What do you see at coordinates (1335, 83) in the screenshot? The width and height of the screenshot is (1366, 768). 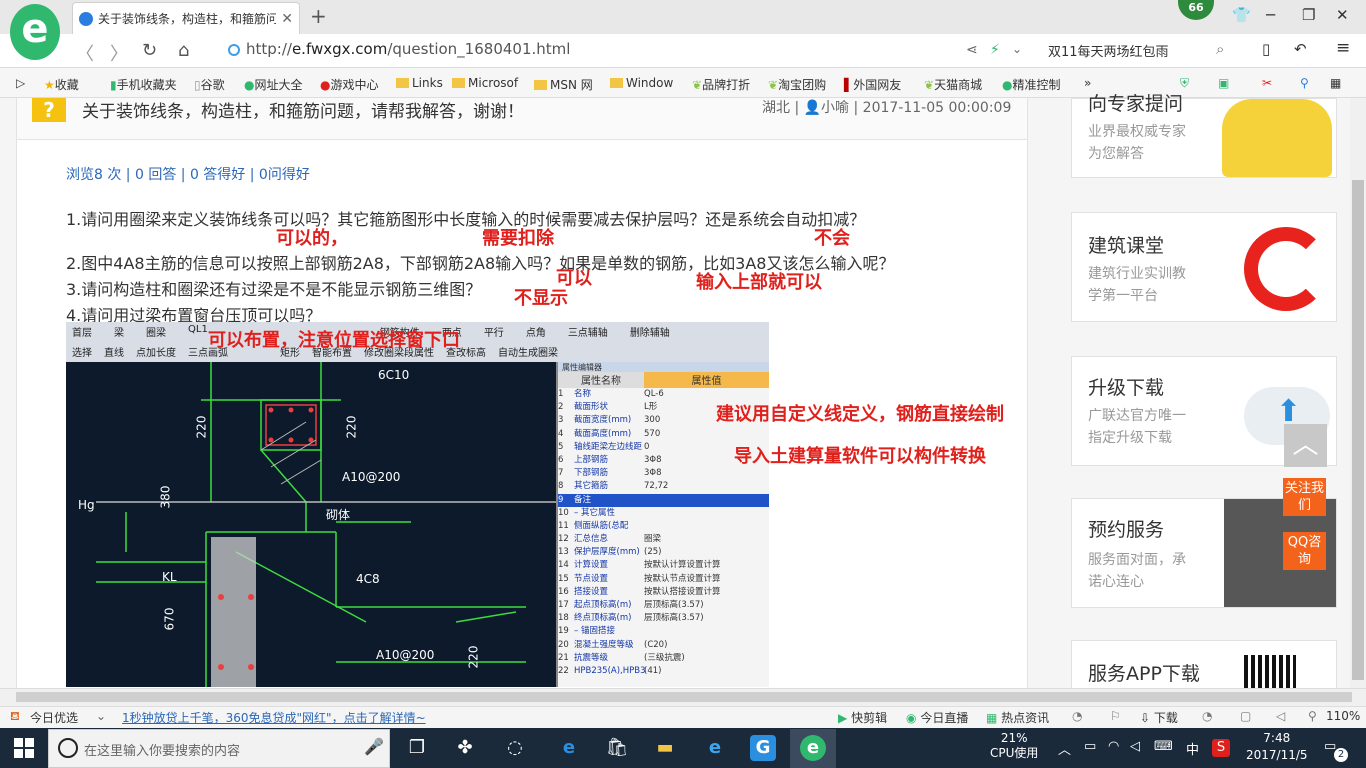 I see `grid-icon: ▦` at bounding box center [1335, 83].